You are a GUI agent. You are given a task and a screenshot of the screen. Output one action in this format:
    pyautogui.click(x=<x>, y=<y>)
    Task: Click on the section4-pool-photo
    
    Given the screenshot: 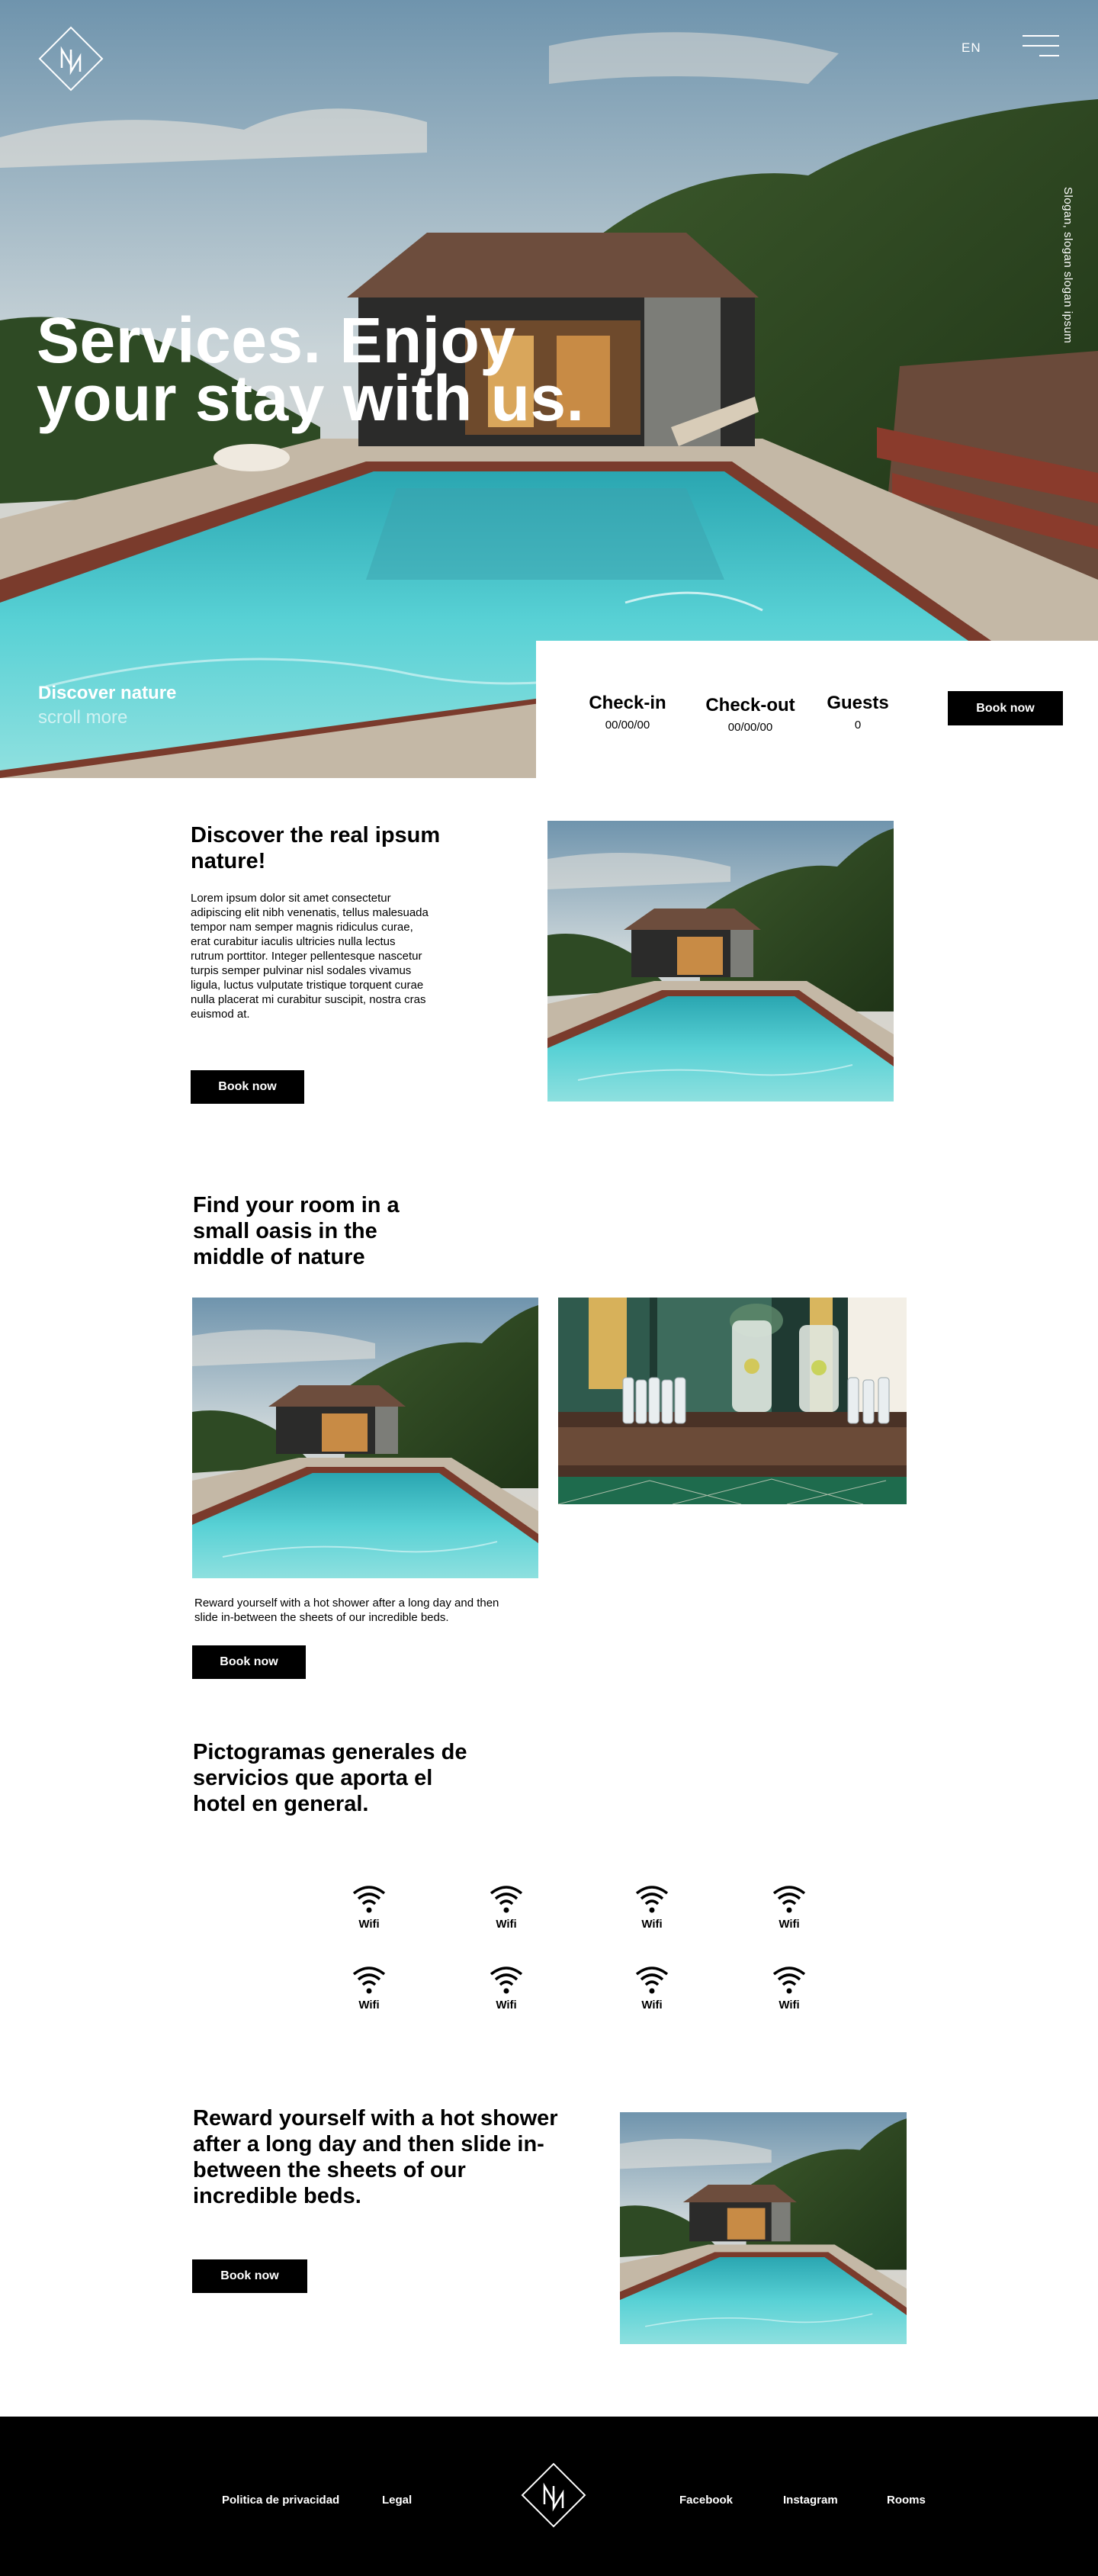 What is the action you would take?
    pyautogui.click(x=763, y=2228)
    